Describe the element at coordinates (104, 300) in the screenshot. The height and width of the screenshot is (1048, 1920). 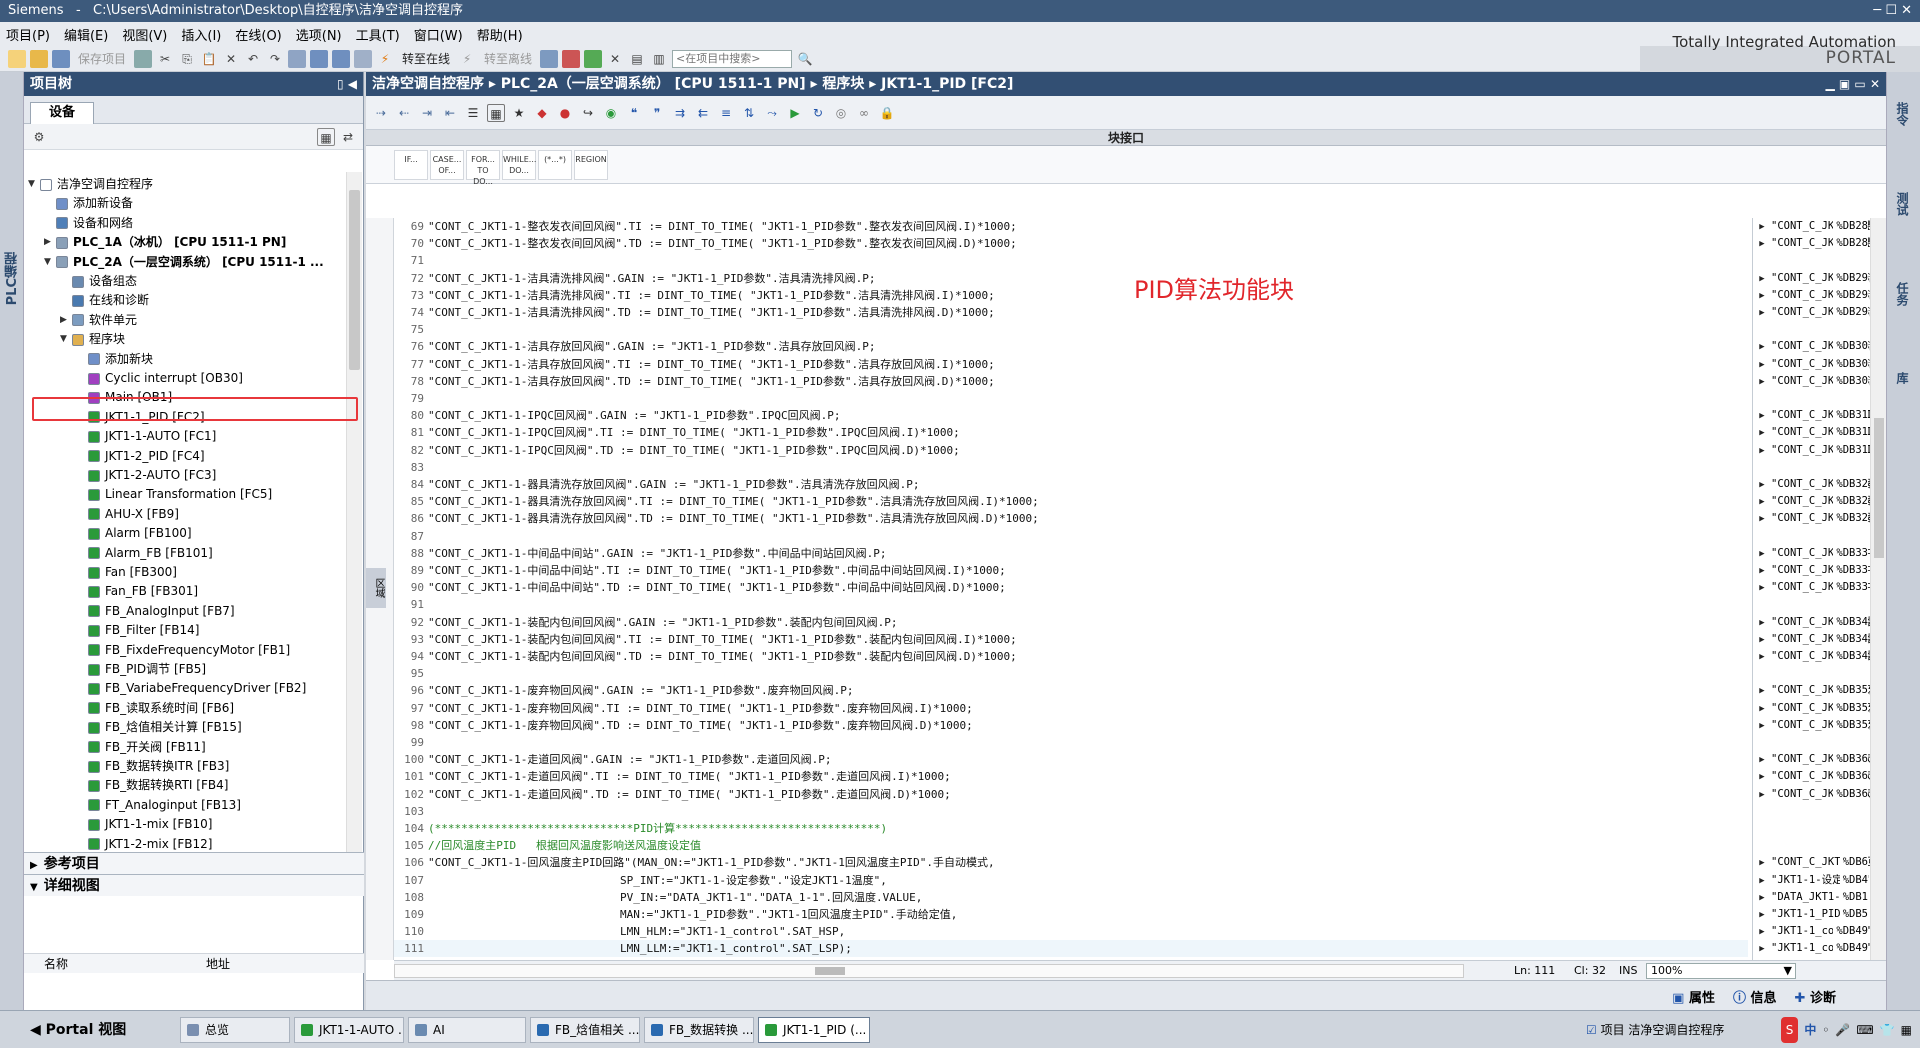
I see `tree-item: 在线和诊断` at that location.